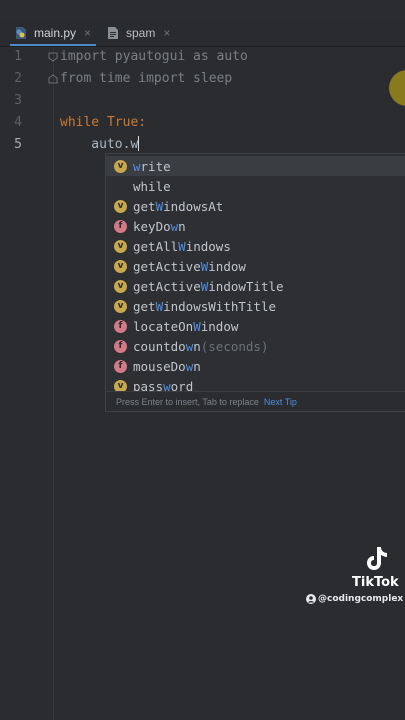  What do you see at coordinates (18, 122) in the screenshot?
I see `line-number: 4` at bounding box center [18, 122].